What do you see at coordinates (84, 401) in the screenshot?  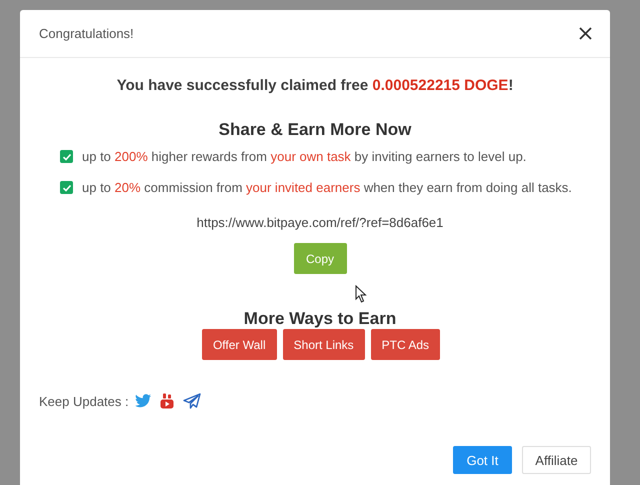 I see `keep-updates-label: Keep Updates :` at bounding box center [84, 401].